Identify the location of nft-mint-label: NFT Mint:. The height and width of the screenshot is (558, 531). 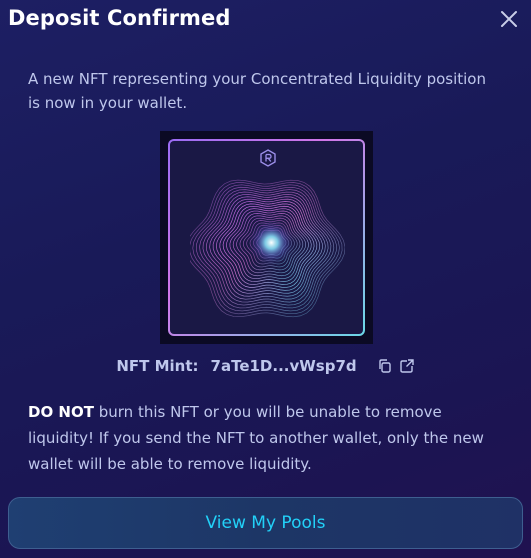
(157, 366).